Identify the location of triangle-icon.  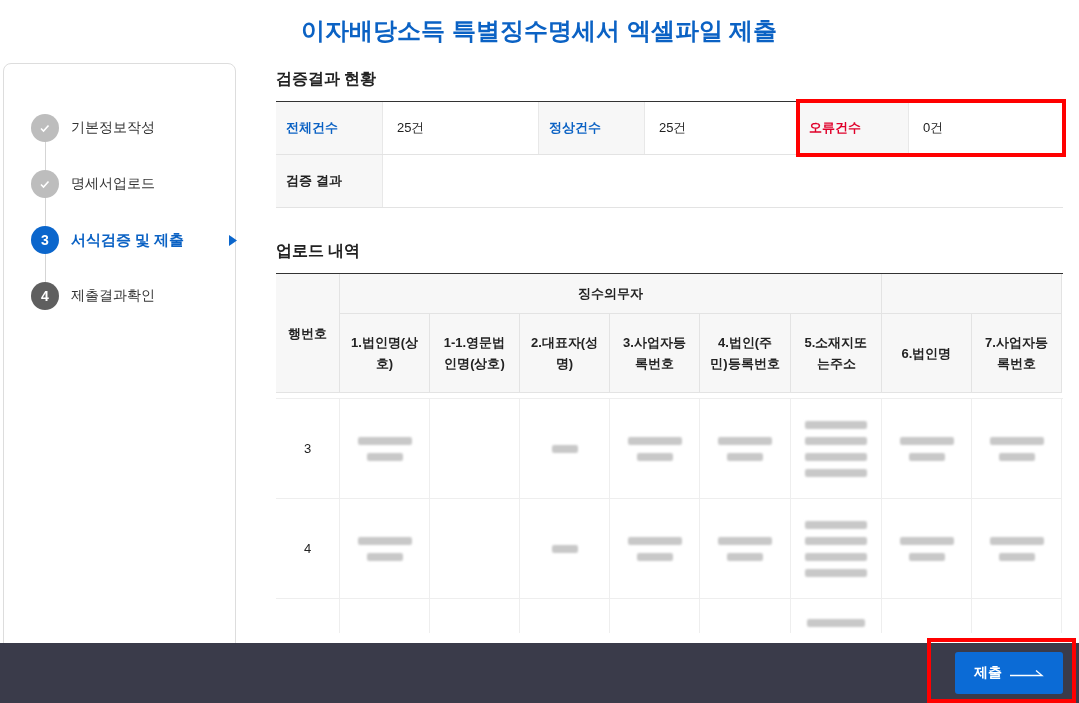
(233, 240).